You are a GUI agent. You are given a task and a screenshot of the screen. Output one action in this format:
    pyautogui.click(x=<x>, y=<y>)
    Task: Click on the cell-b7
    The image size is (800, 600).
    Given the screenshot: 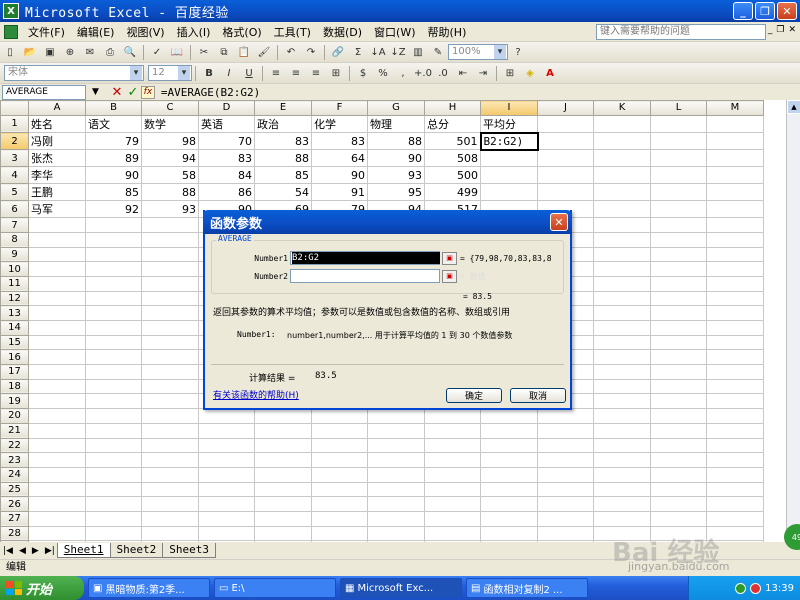 What is the action you would take?
    pyautogui.click(x=113, y=225)
    